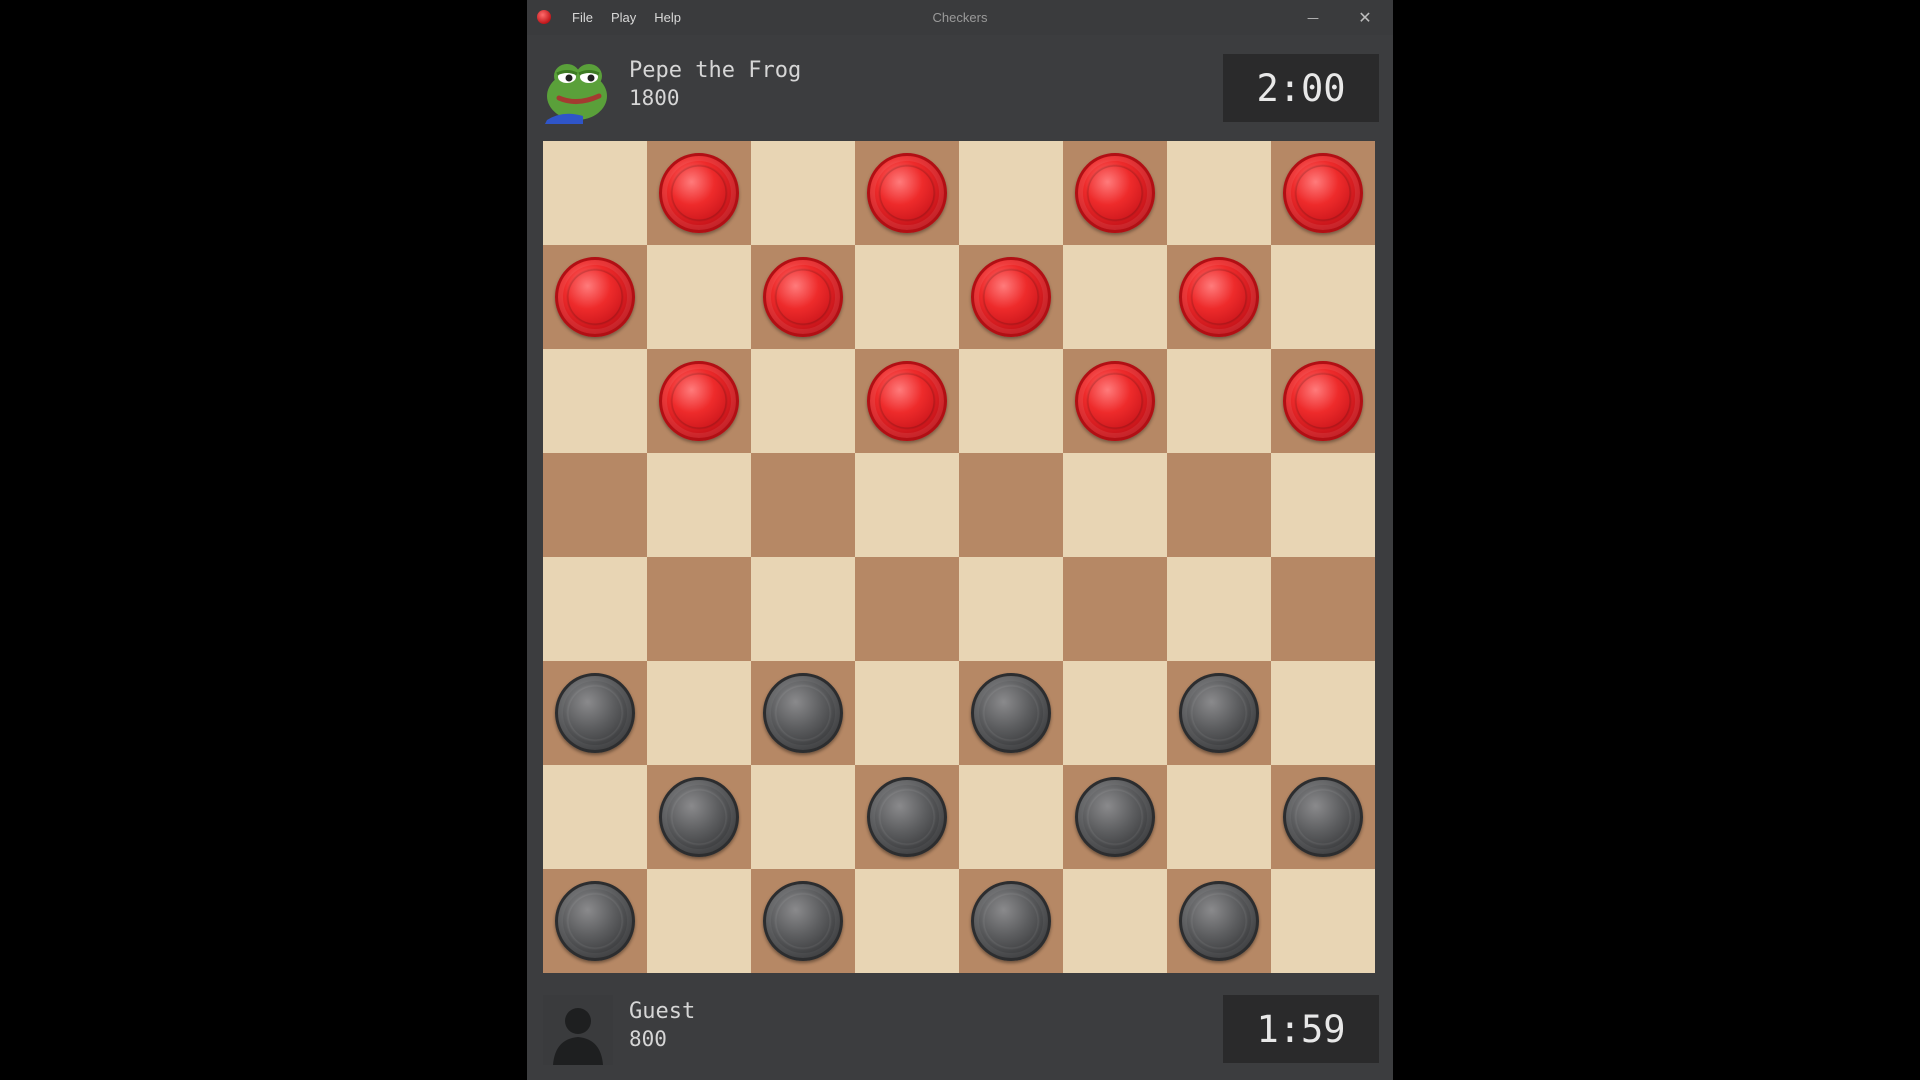 This screenshot has height=1080, width=1920. Describe the element at coordinates (1219, 505) in the screenshot. I see `square-g5` at that location.